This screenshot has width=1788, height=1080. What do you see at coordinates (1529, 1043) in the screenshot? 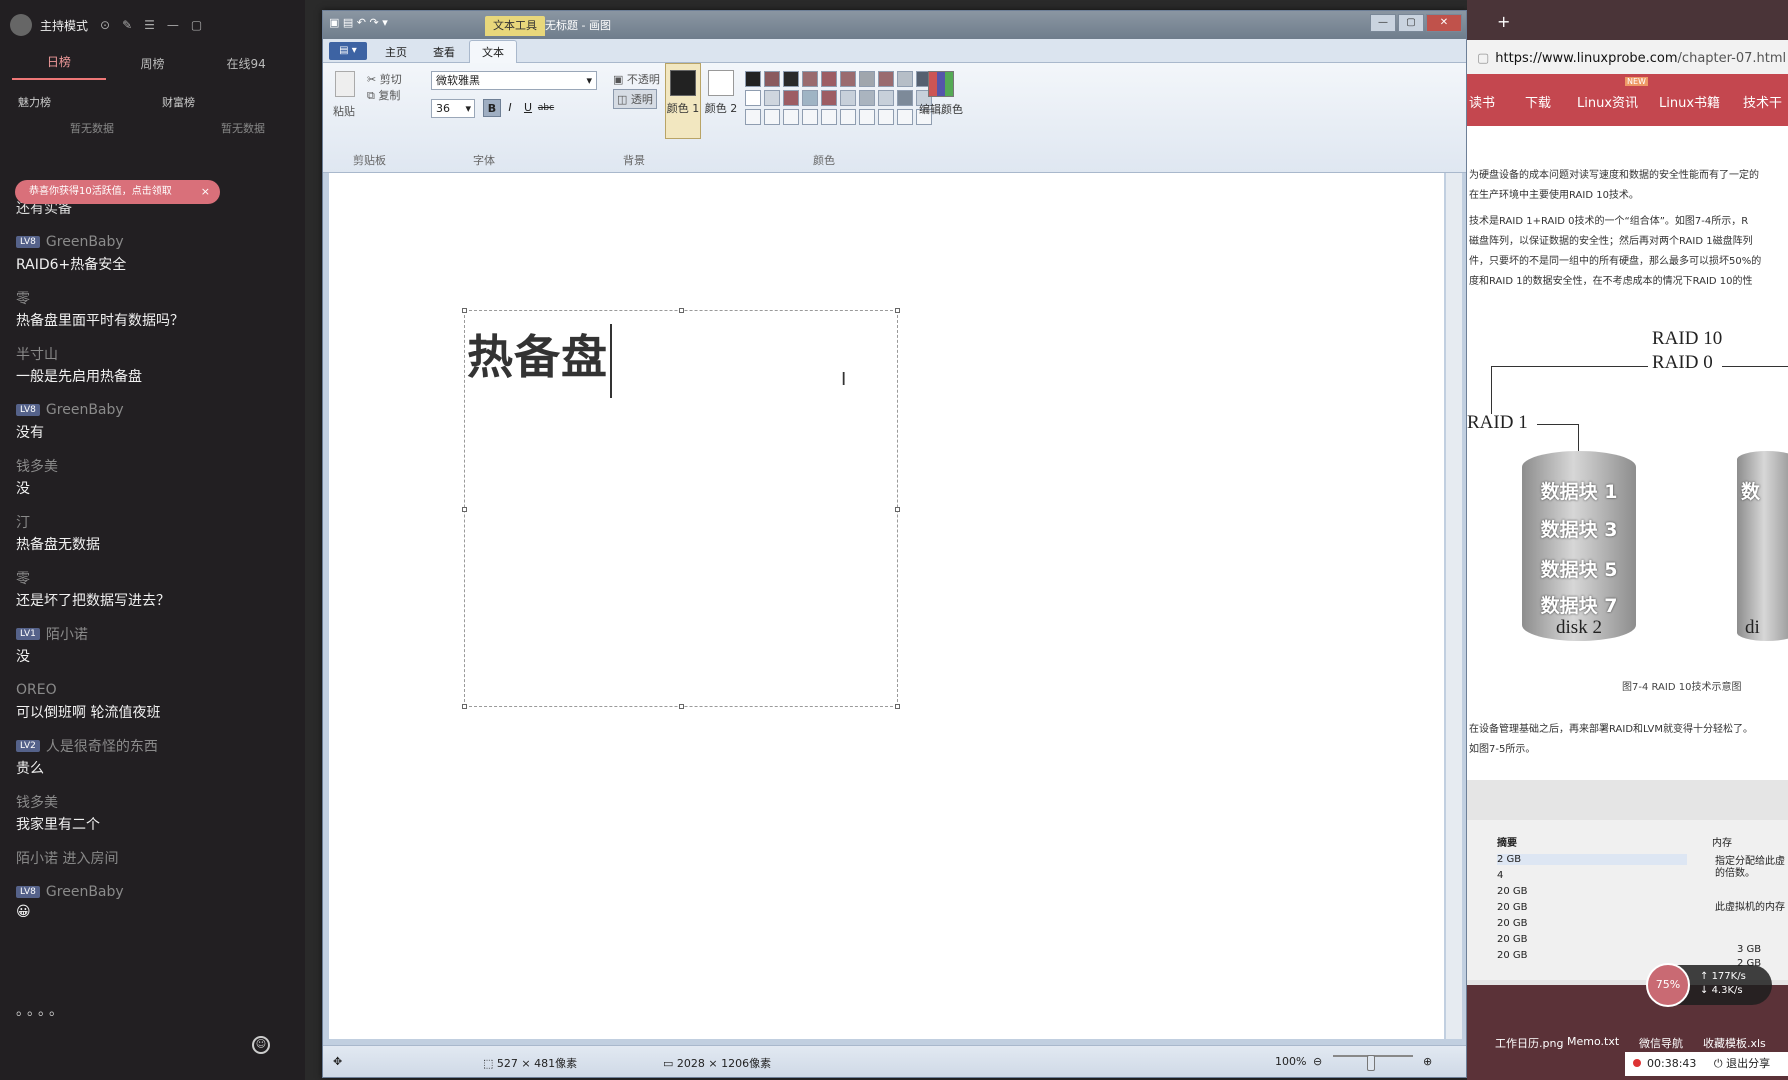
I see `desktop-icon-calendar: 工作日历.png` at bounding box center [1529, 1043].